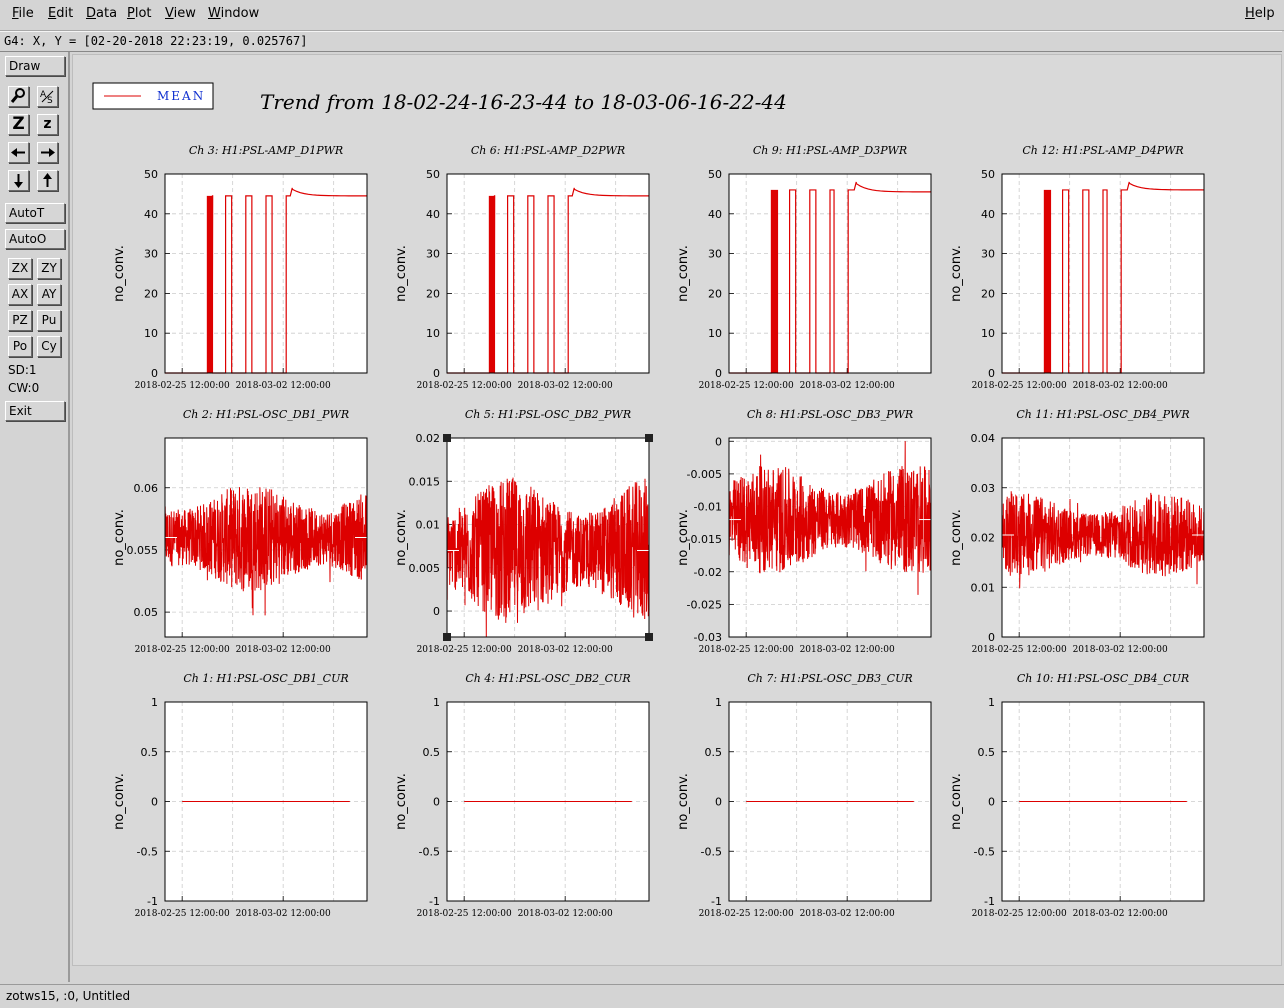  What do you see at coordinates (18, 124) in the screenshot?
I see `zoom-z-big-icon: Z` at bounding box center [18, 124].